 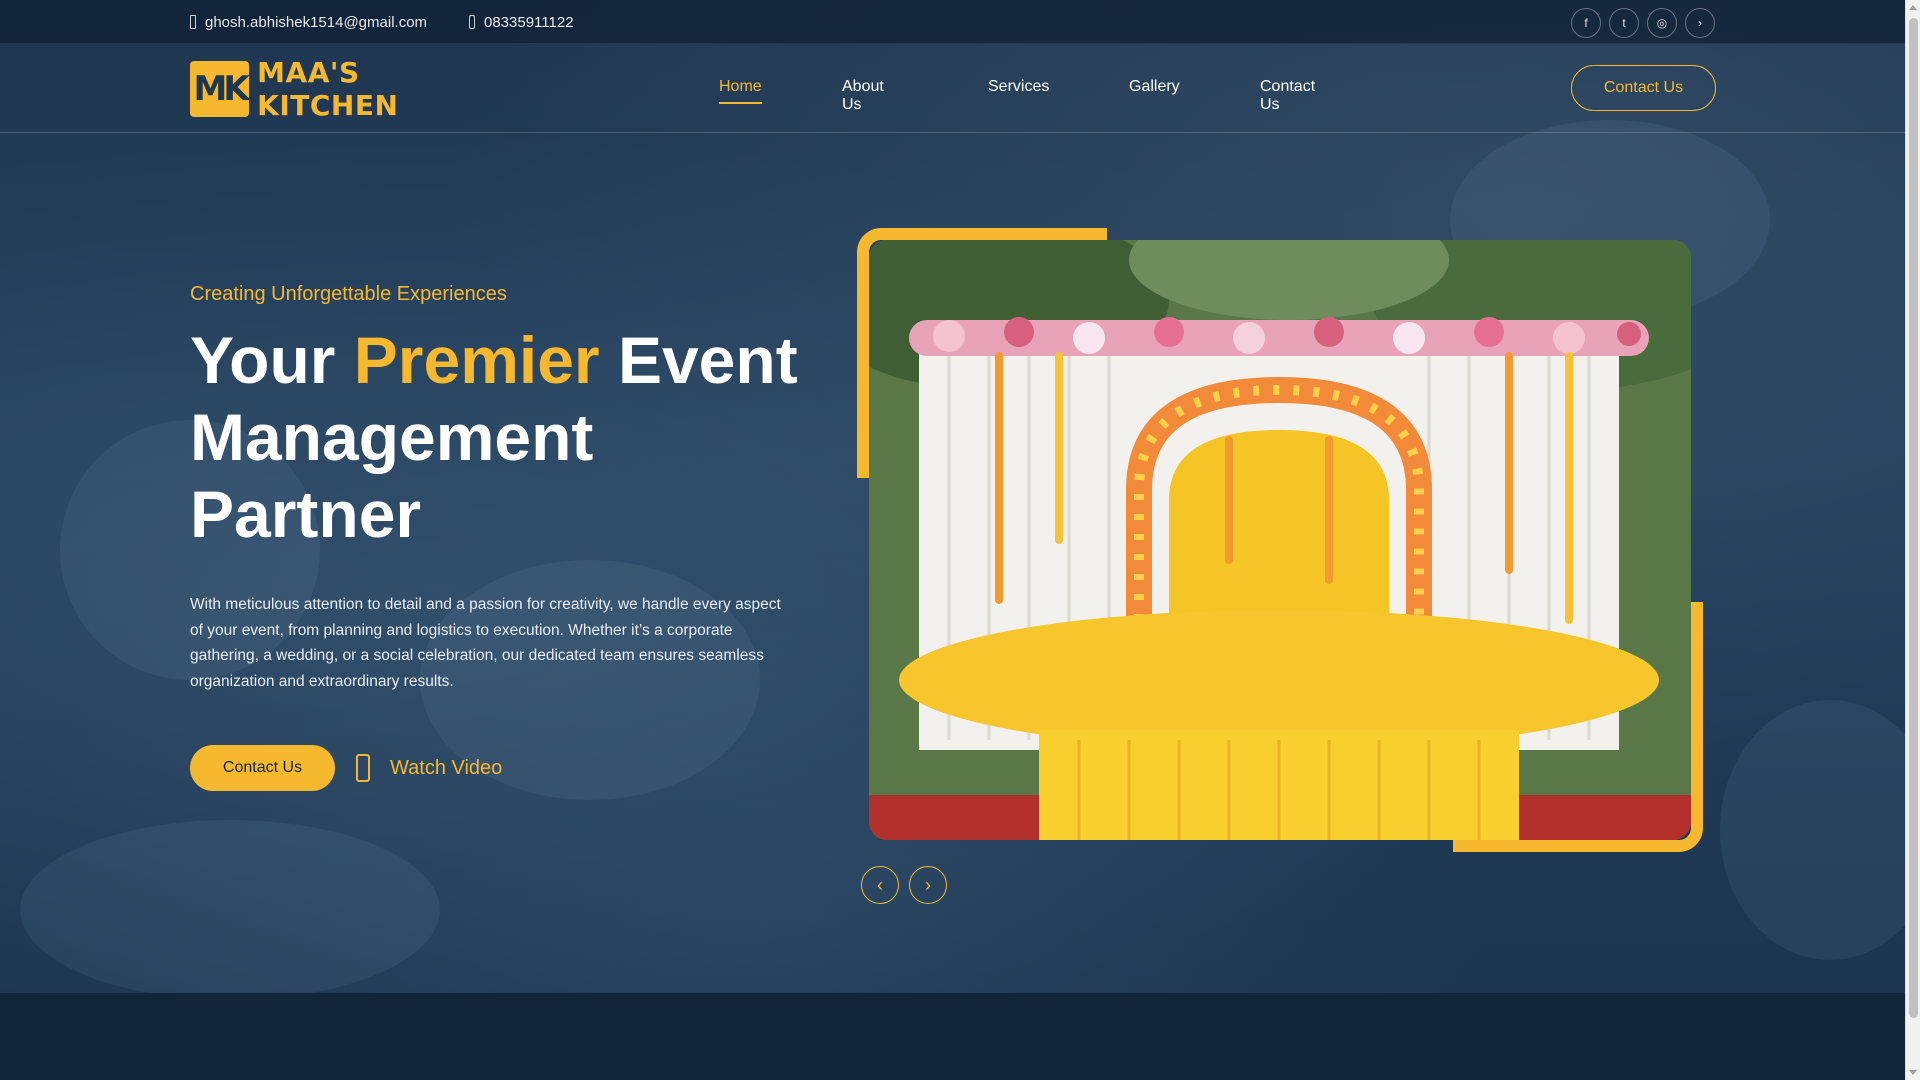 I want to click on logo-letters: MK, so click(x=221, y=89).